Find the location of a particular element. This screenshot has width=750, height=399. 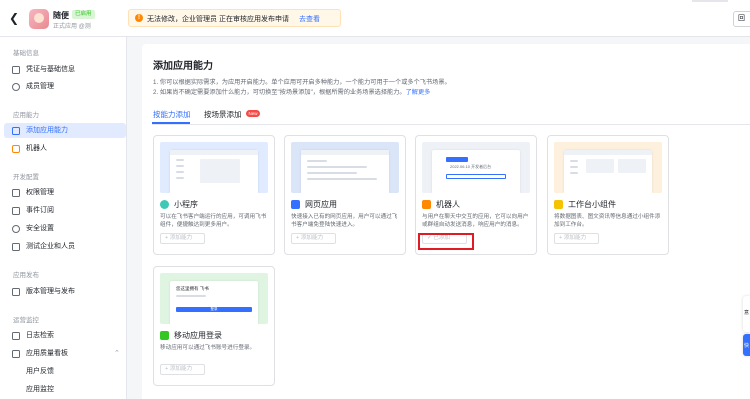

sidebar-item-label: 测试企业和人员 is located at coordinates (50, 246).